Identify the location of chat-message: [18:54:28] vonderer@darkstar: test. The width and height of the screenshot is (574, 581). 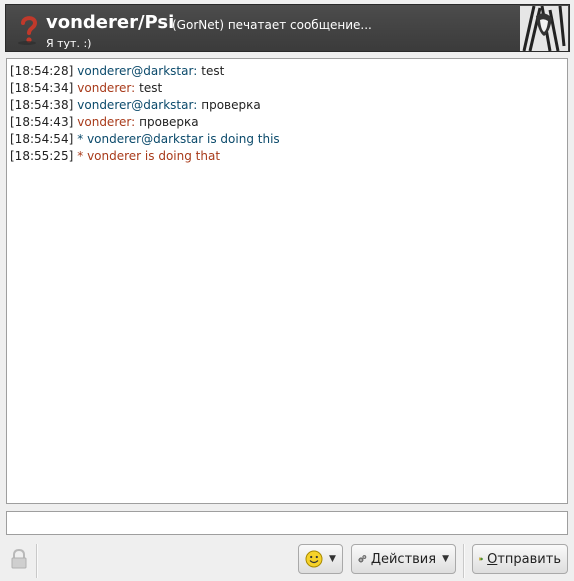
(287, 71).